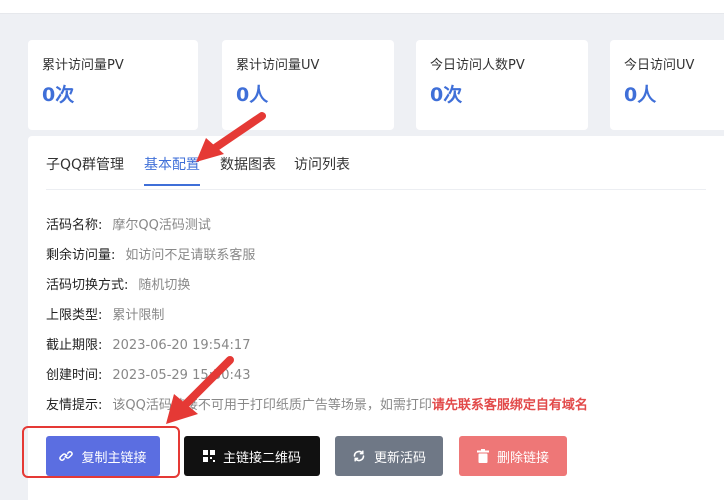  I want to click on delete-link-button: 删除链接, so click(513, 456).